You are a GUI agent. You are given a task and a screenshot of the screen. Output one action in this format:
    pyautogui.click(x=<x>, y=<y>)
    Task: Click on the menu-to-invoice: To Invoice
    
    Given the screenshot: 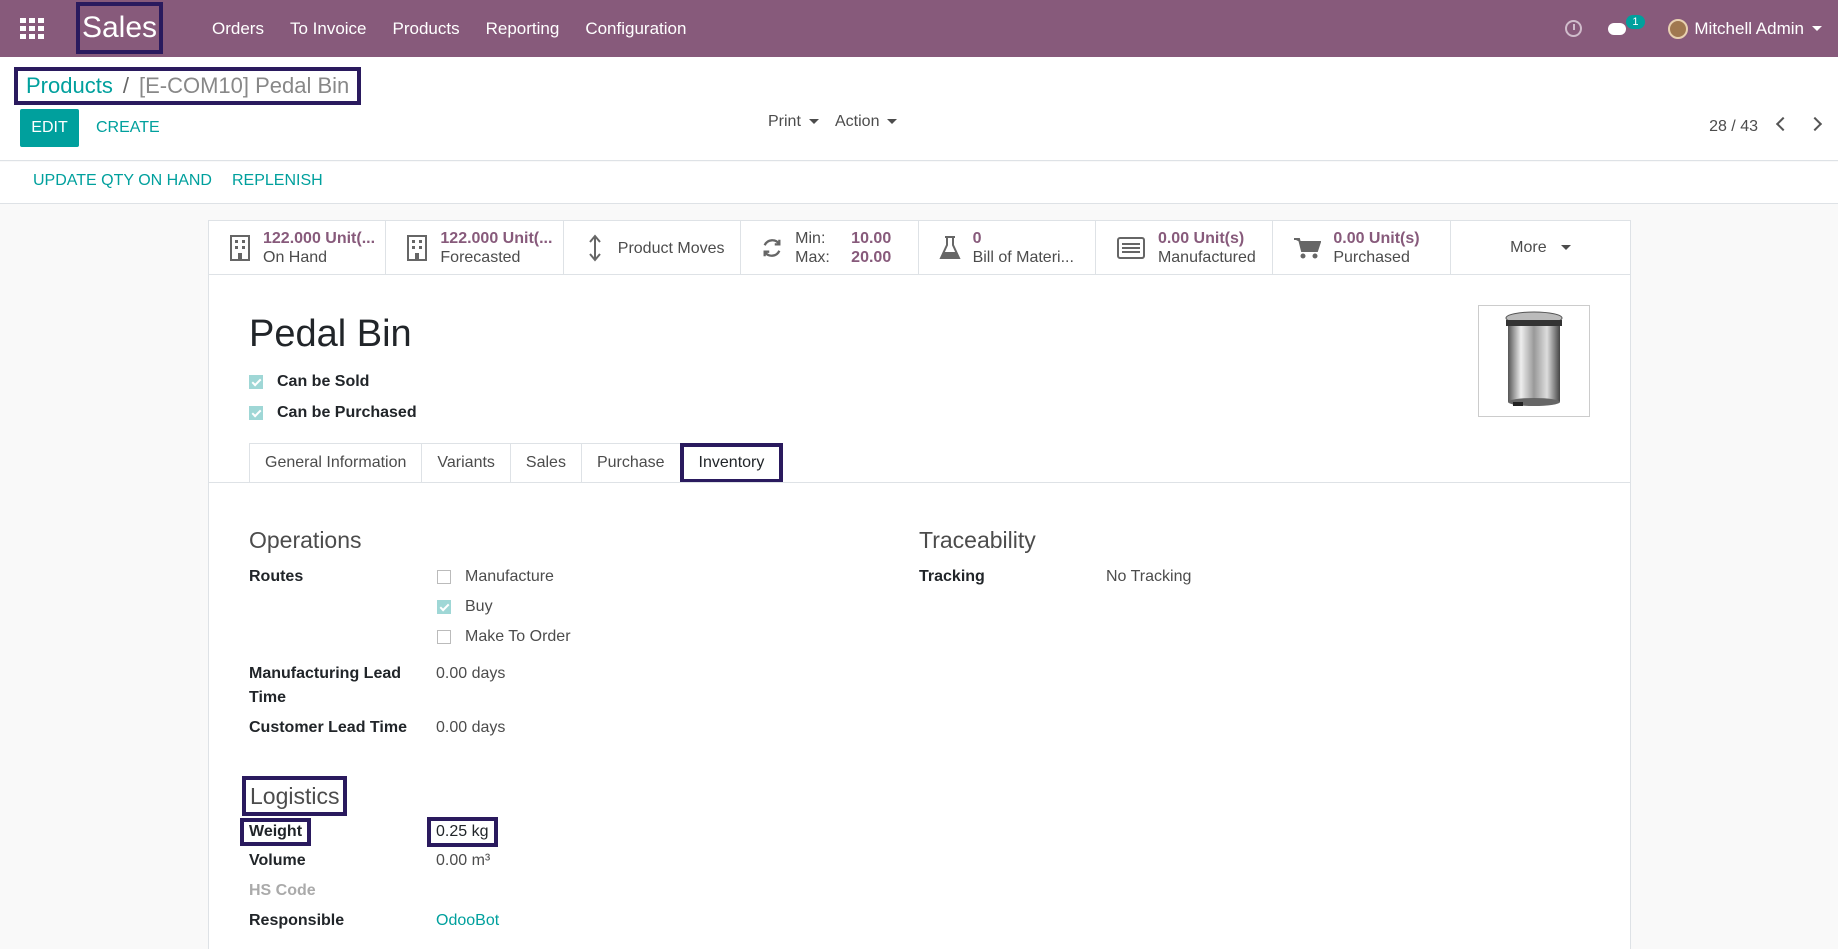 What is the action you would take?
    pyautogui.click(x=328, y=29)
    